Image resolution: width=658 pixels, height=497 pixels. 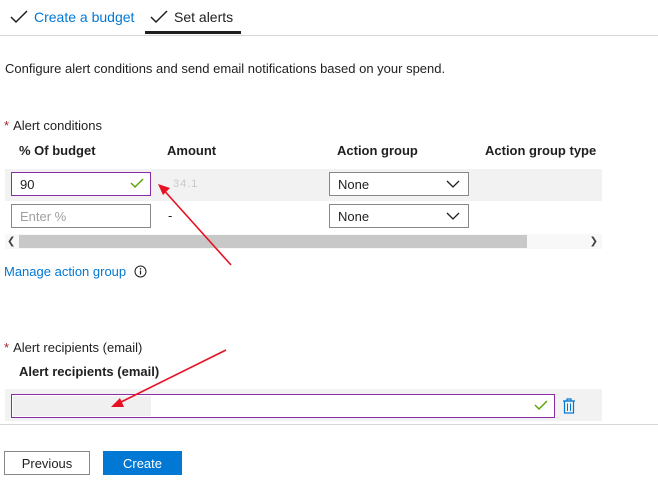 I want to click on tab-create-budget: Create a budget, so click(x=72, y=17).